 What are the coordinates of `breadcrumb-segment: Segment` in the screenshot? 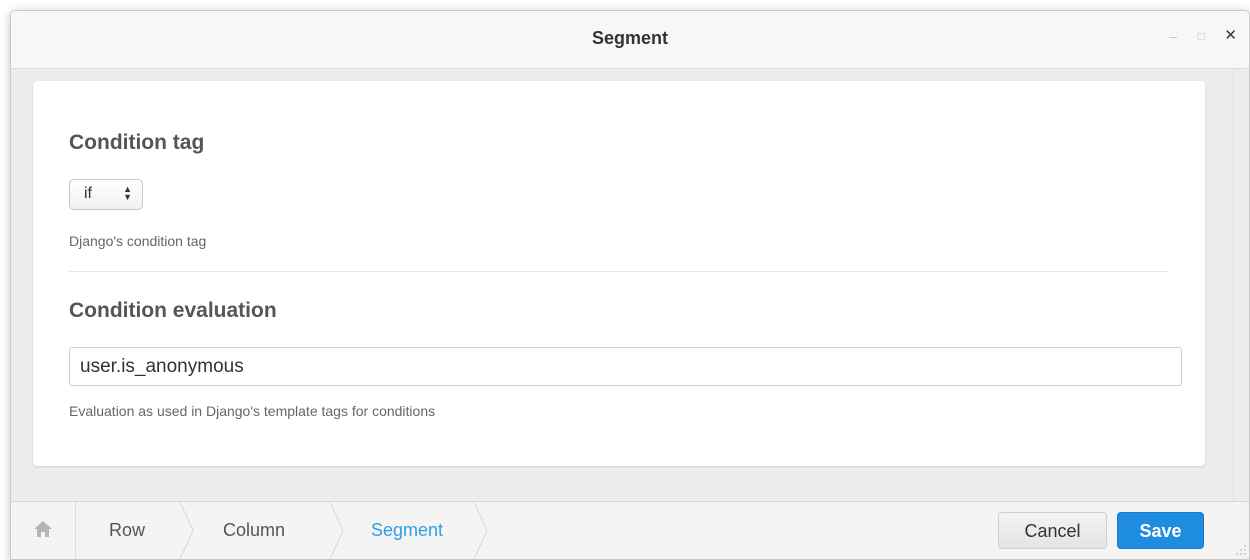 It's located at (407, 530).